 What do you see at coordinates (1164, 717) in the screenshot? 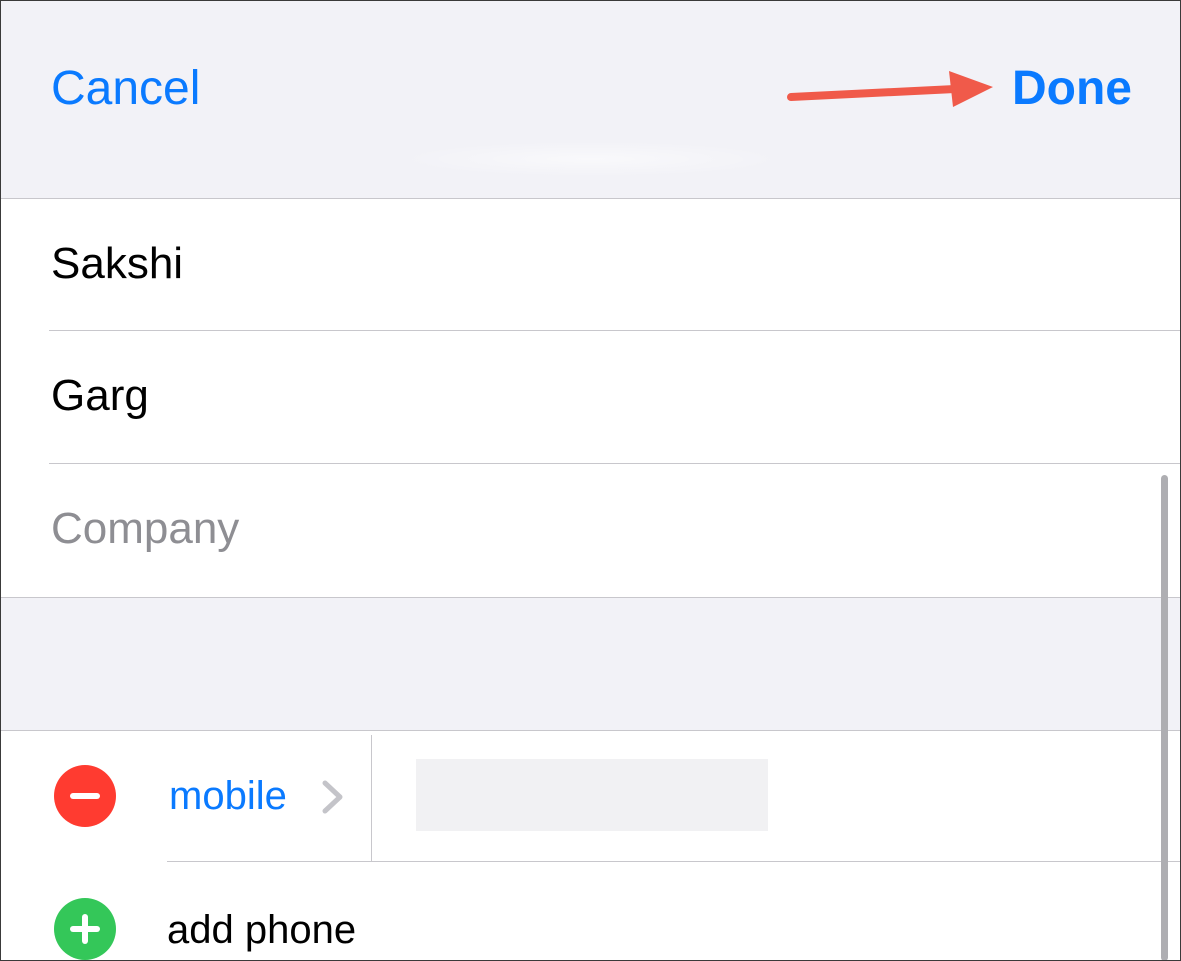
I see `scrollbar` at bounding box center [1164, 717].